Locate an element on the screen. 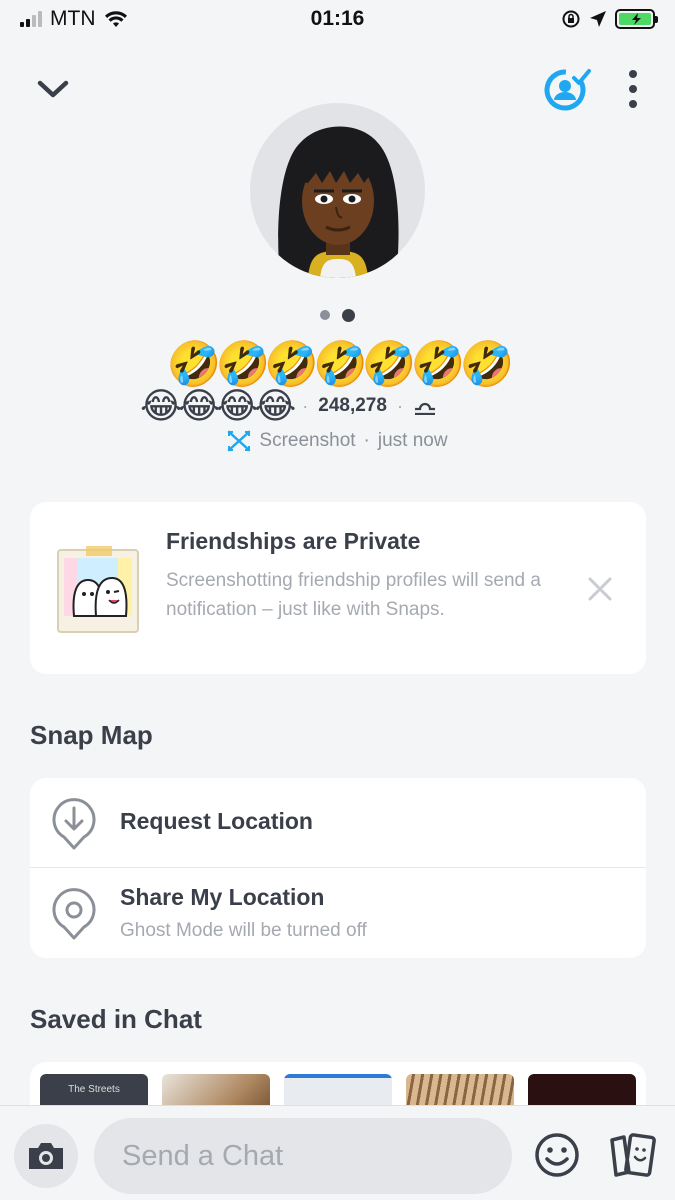  screenshot-notice: Screenshot · just now is located at coordinates (337, 441).